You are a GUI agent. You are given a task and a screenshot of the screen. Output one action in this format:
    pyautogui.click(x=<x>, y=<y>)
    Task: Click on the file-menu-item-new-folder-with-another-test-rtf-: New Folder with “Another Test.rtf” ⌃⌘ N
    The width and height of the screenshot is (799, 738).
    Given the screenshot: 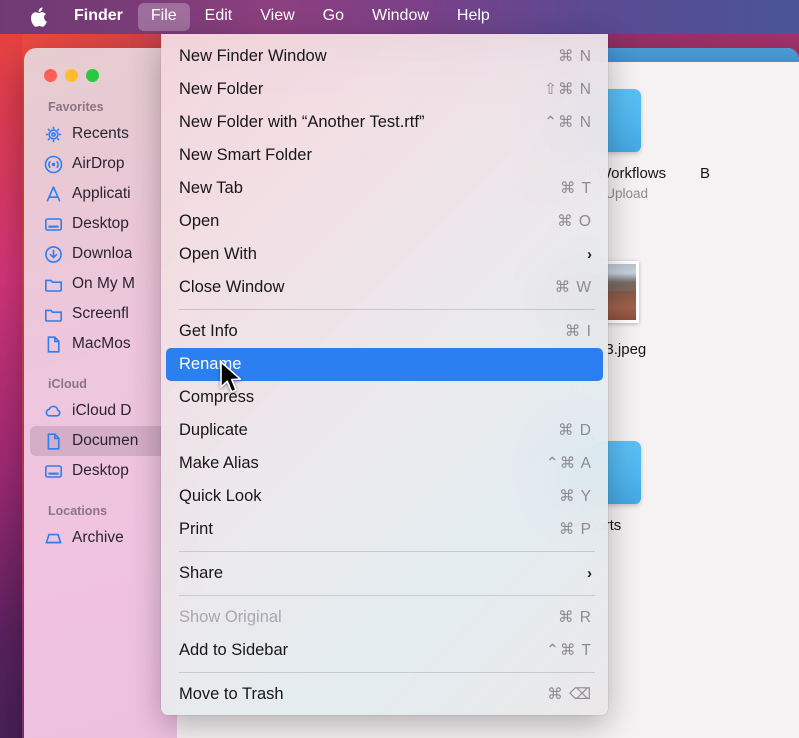 What is the action you would take?
    pyautogui.click(x=384, y=122)
    